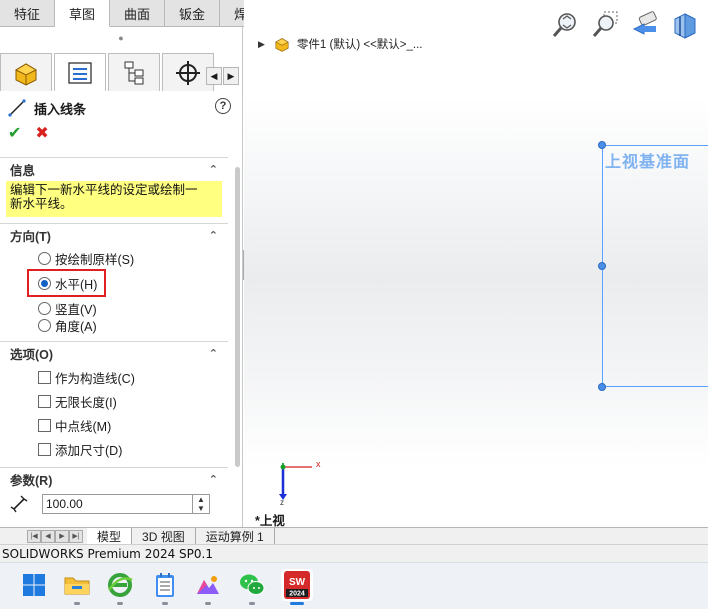 The height and width of the screenshot is (609, 708). What do you see at coordinates (193, 13) in the screenshot?
I see `tab-sheet-metal: 钣金` at bounding box center [193, 13].